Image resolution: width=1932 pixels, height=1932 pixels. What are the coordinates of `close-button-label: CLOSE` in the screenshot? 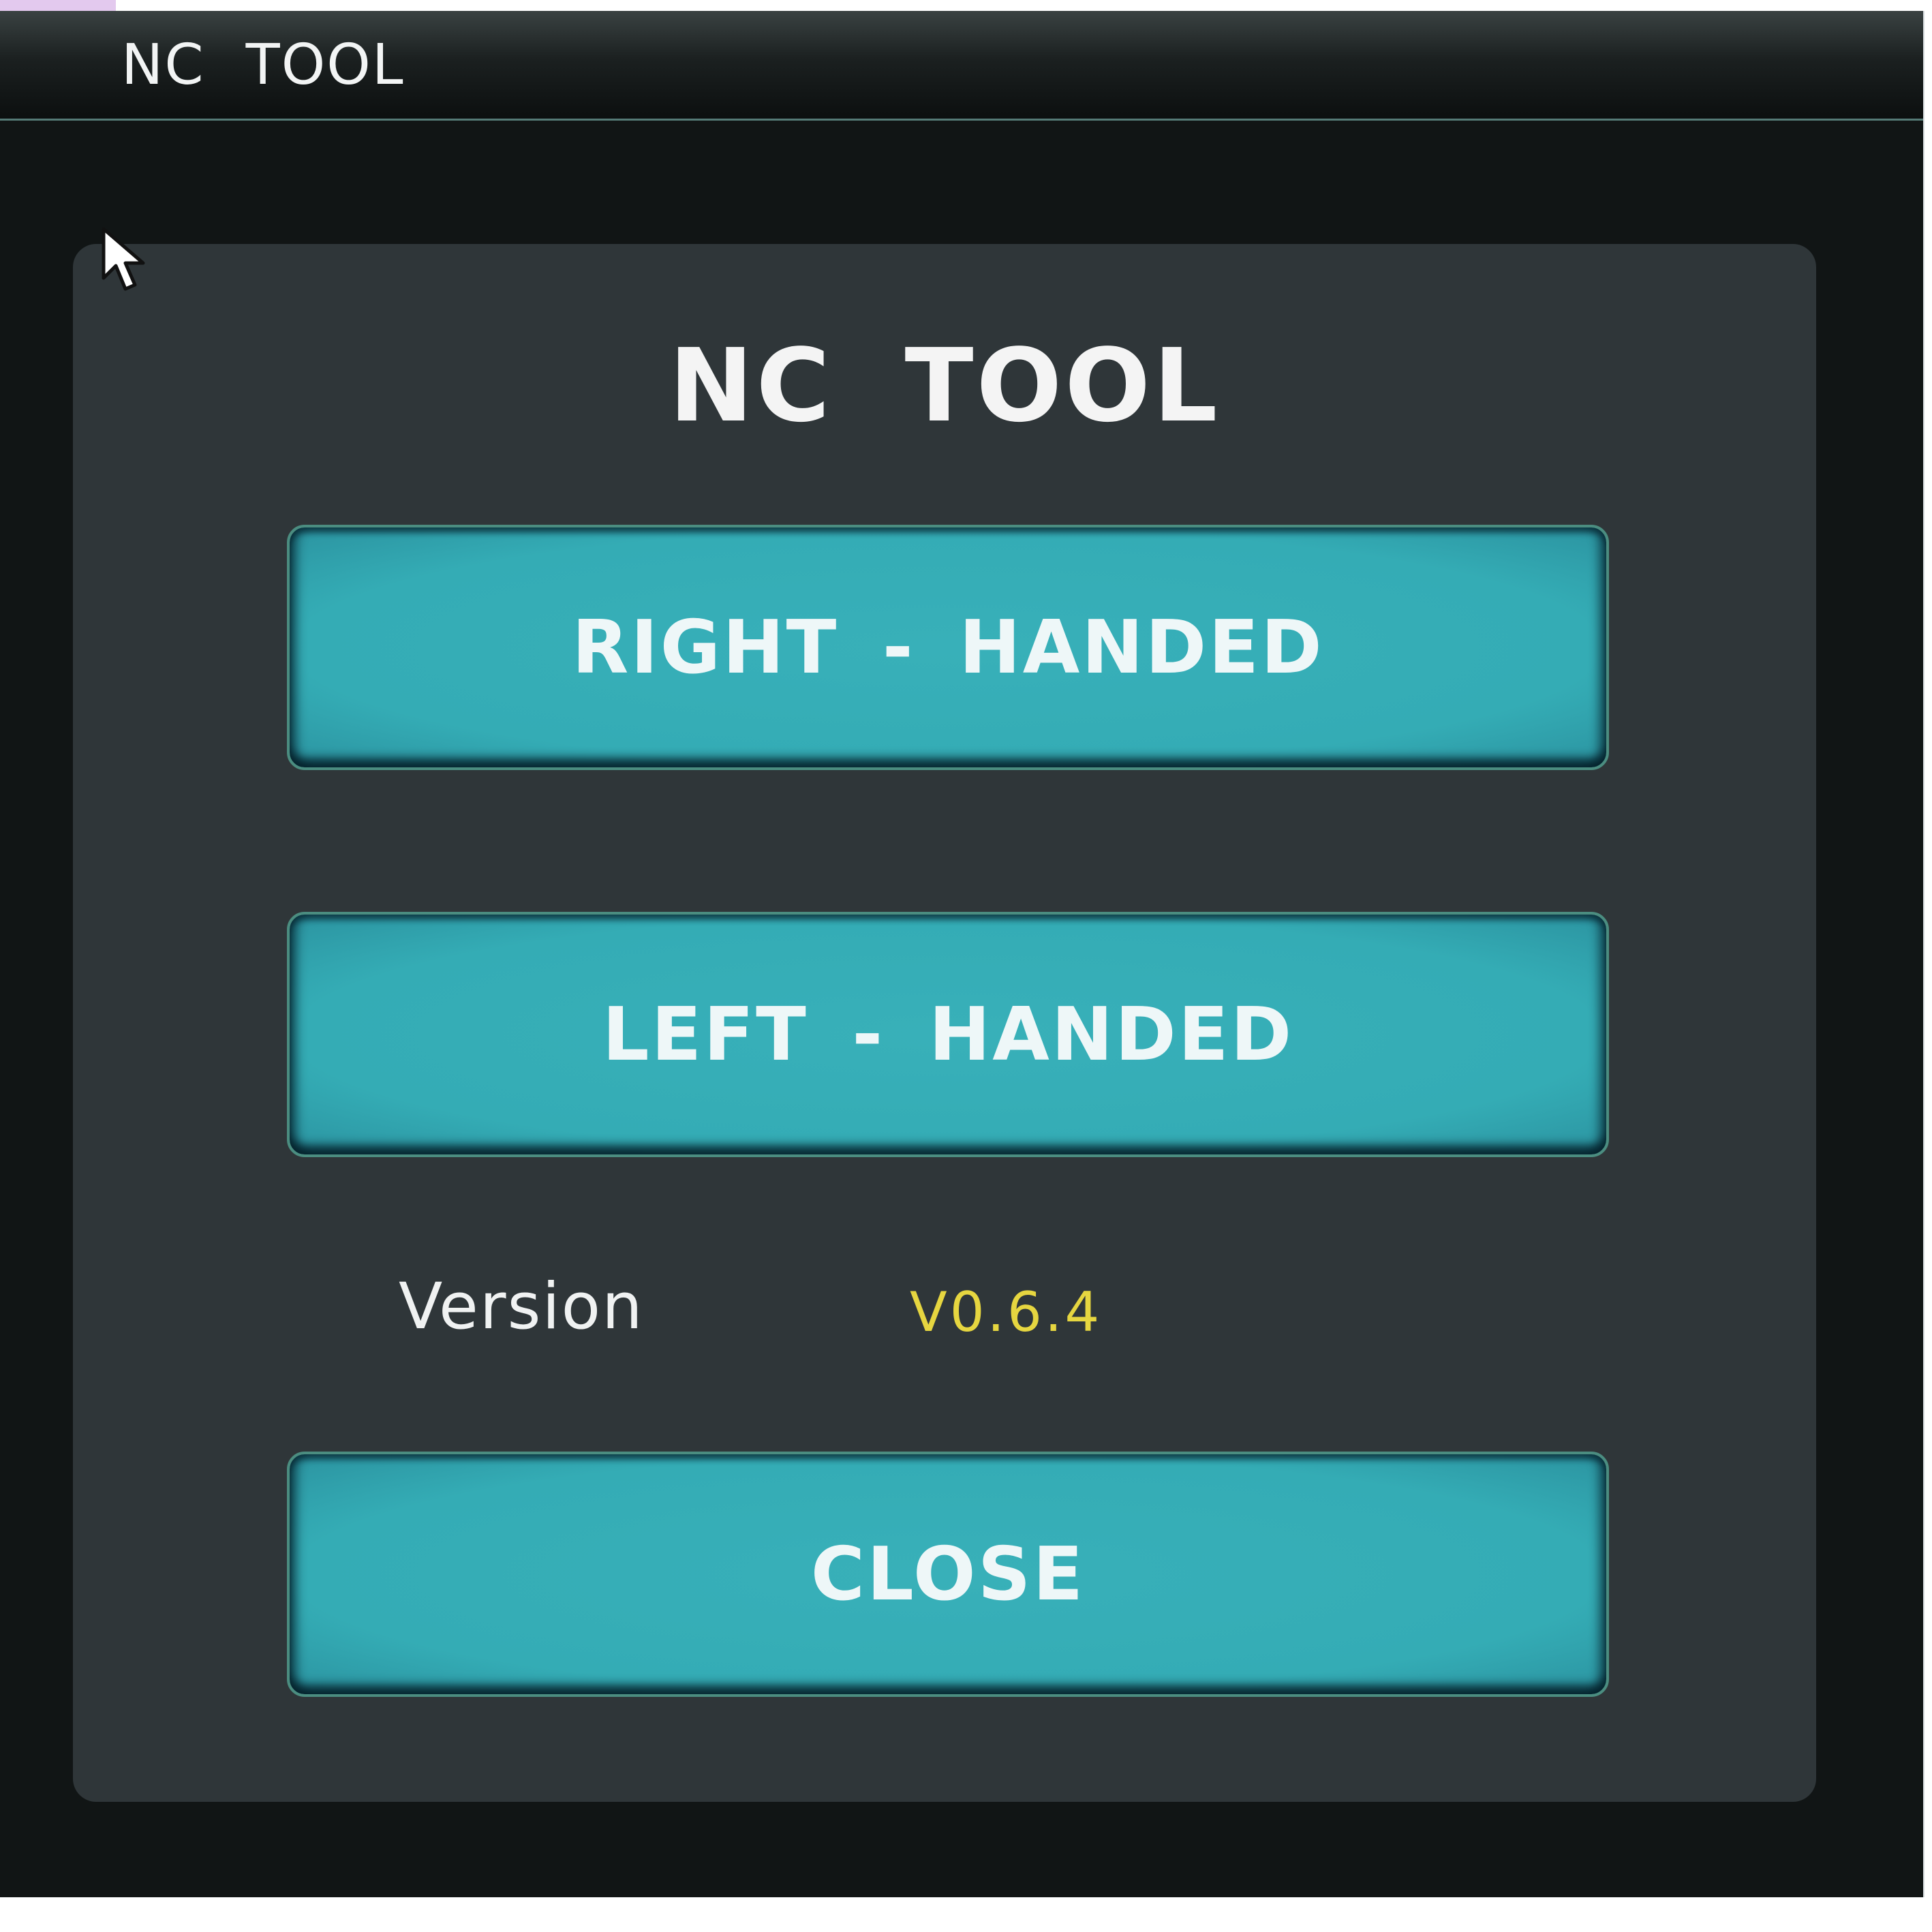 It's located at (948, 1574).